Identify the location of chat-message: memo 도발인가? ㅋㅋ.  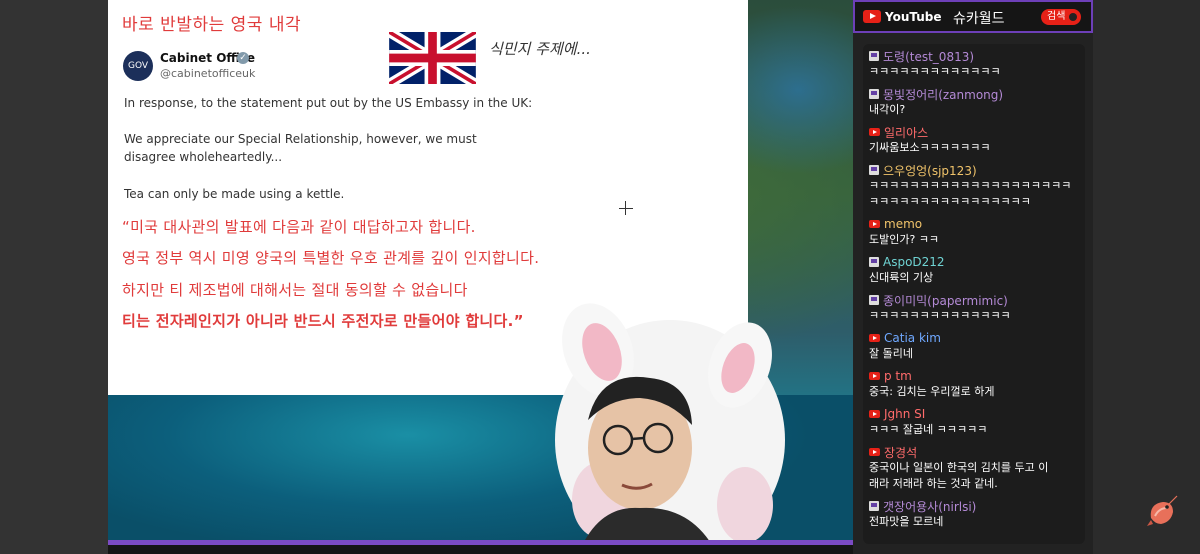
(975, 232).